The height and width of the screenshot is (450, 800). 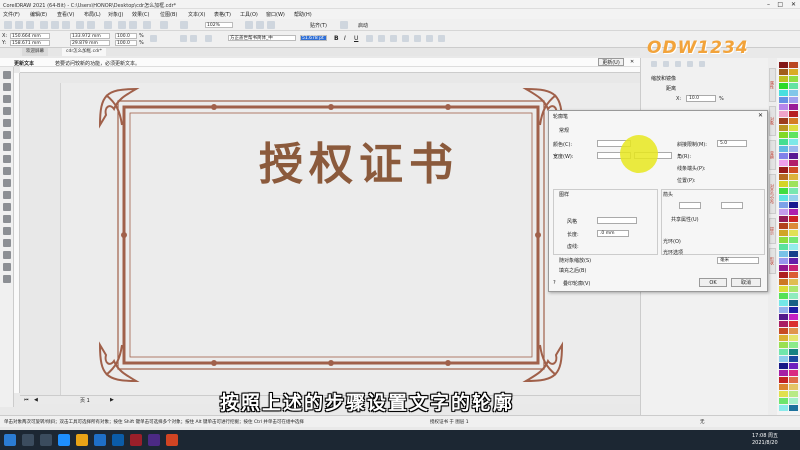 I want to click on menu-layout: 布局(L), so click(x=92, y=14).